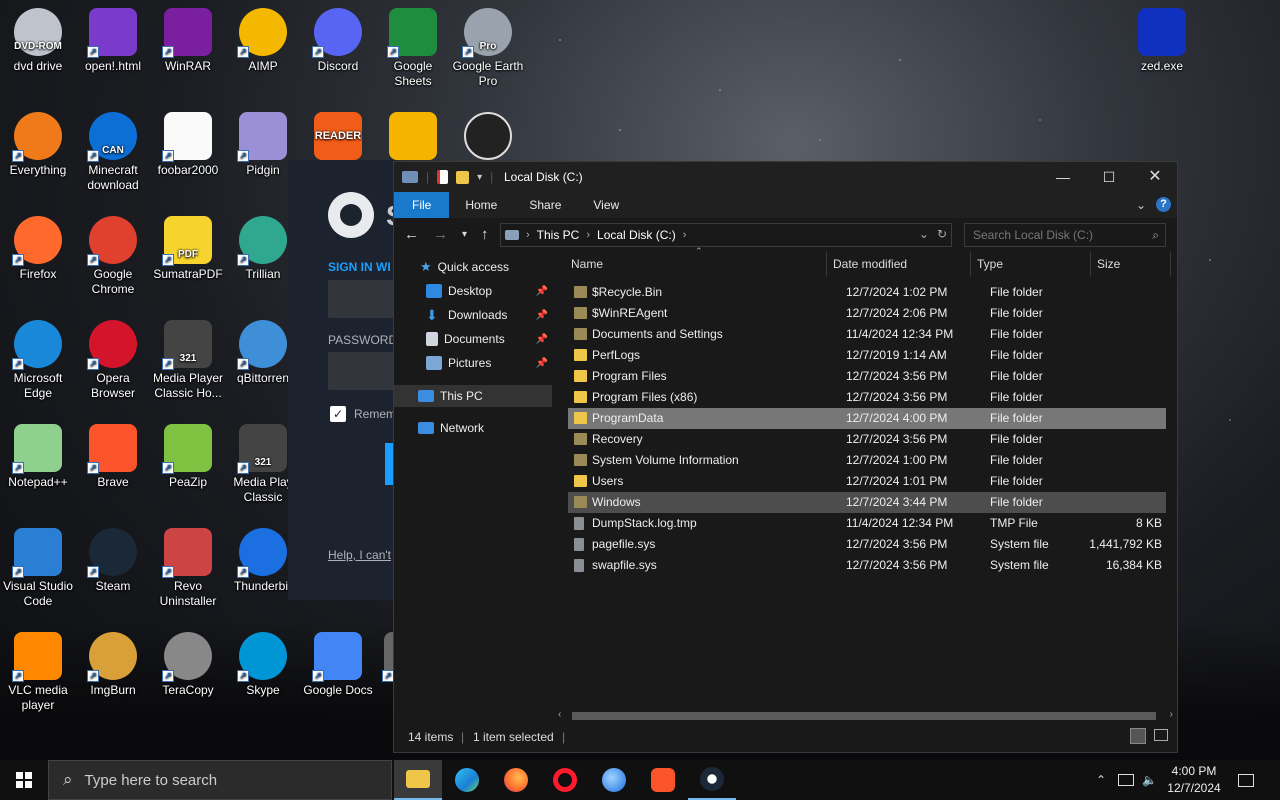 This screenshot has height=800, width=1280. Describe the element at coordinates (263, 41) in the screenshot. I see `desktop-icon-aimp: ↗ AIMP` at that location.